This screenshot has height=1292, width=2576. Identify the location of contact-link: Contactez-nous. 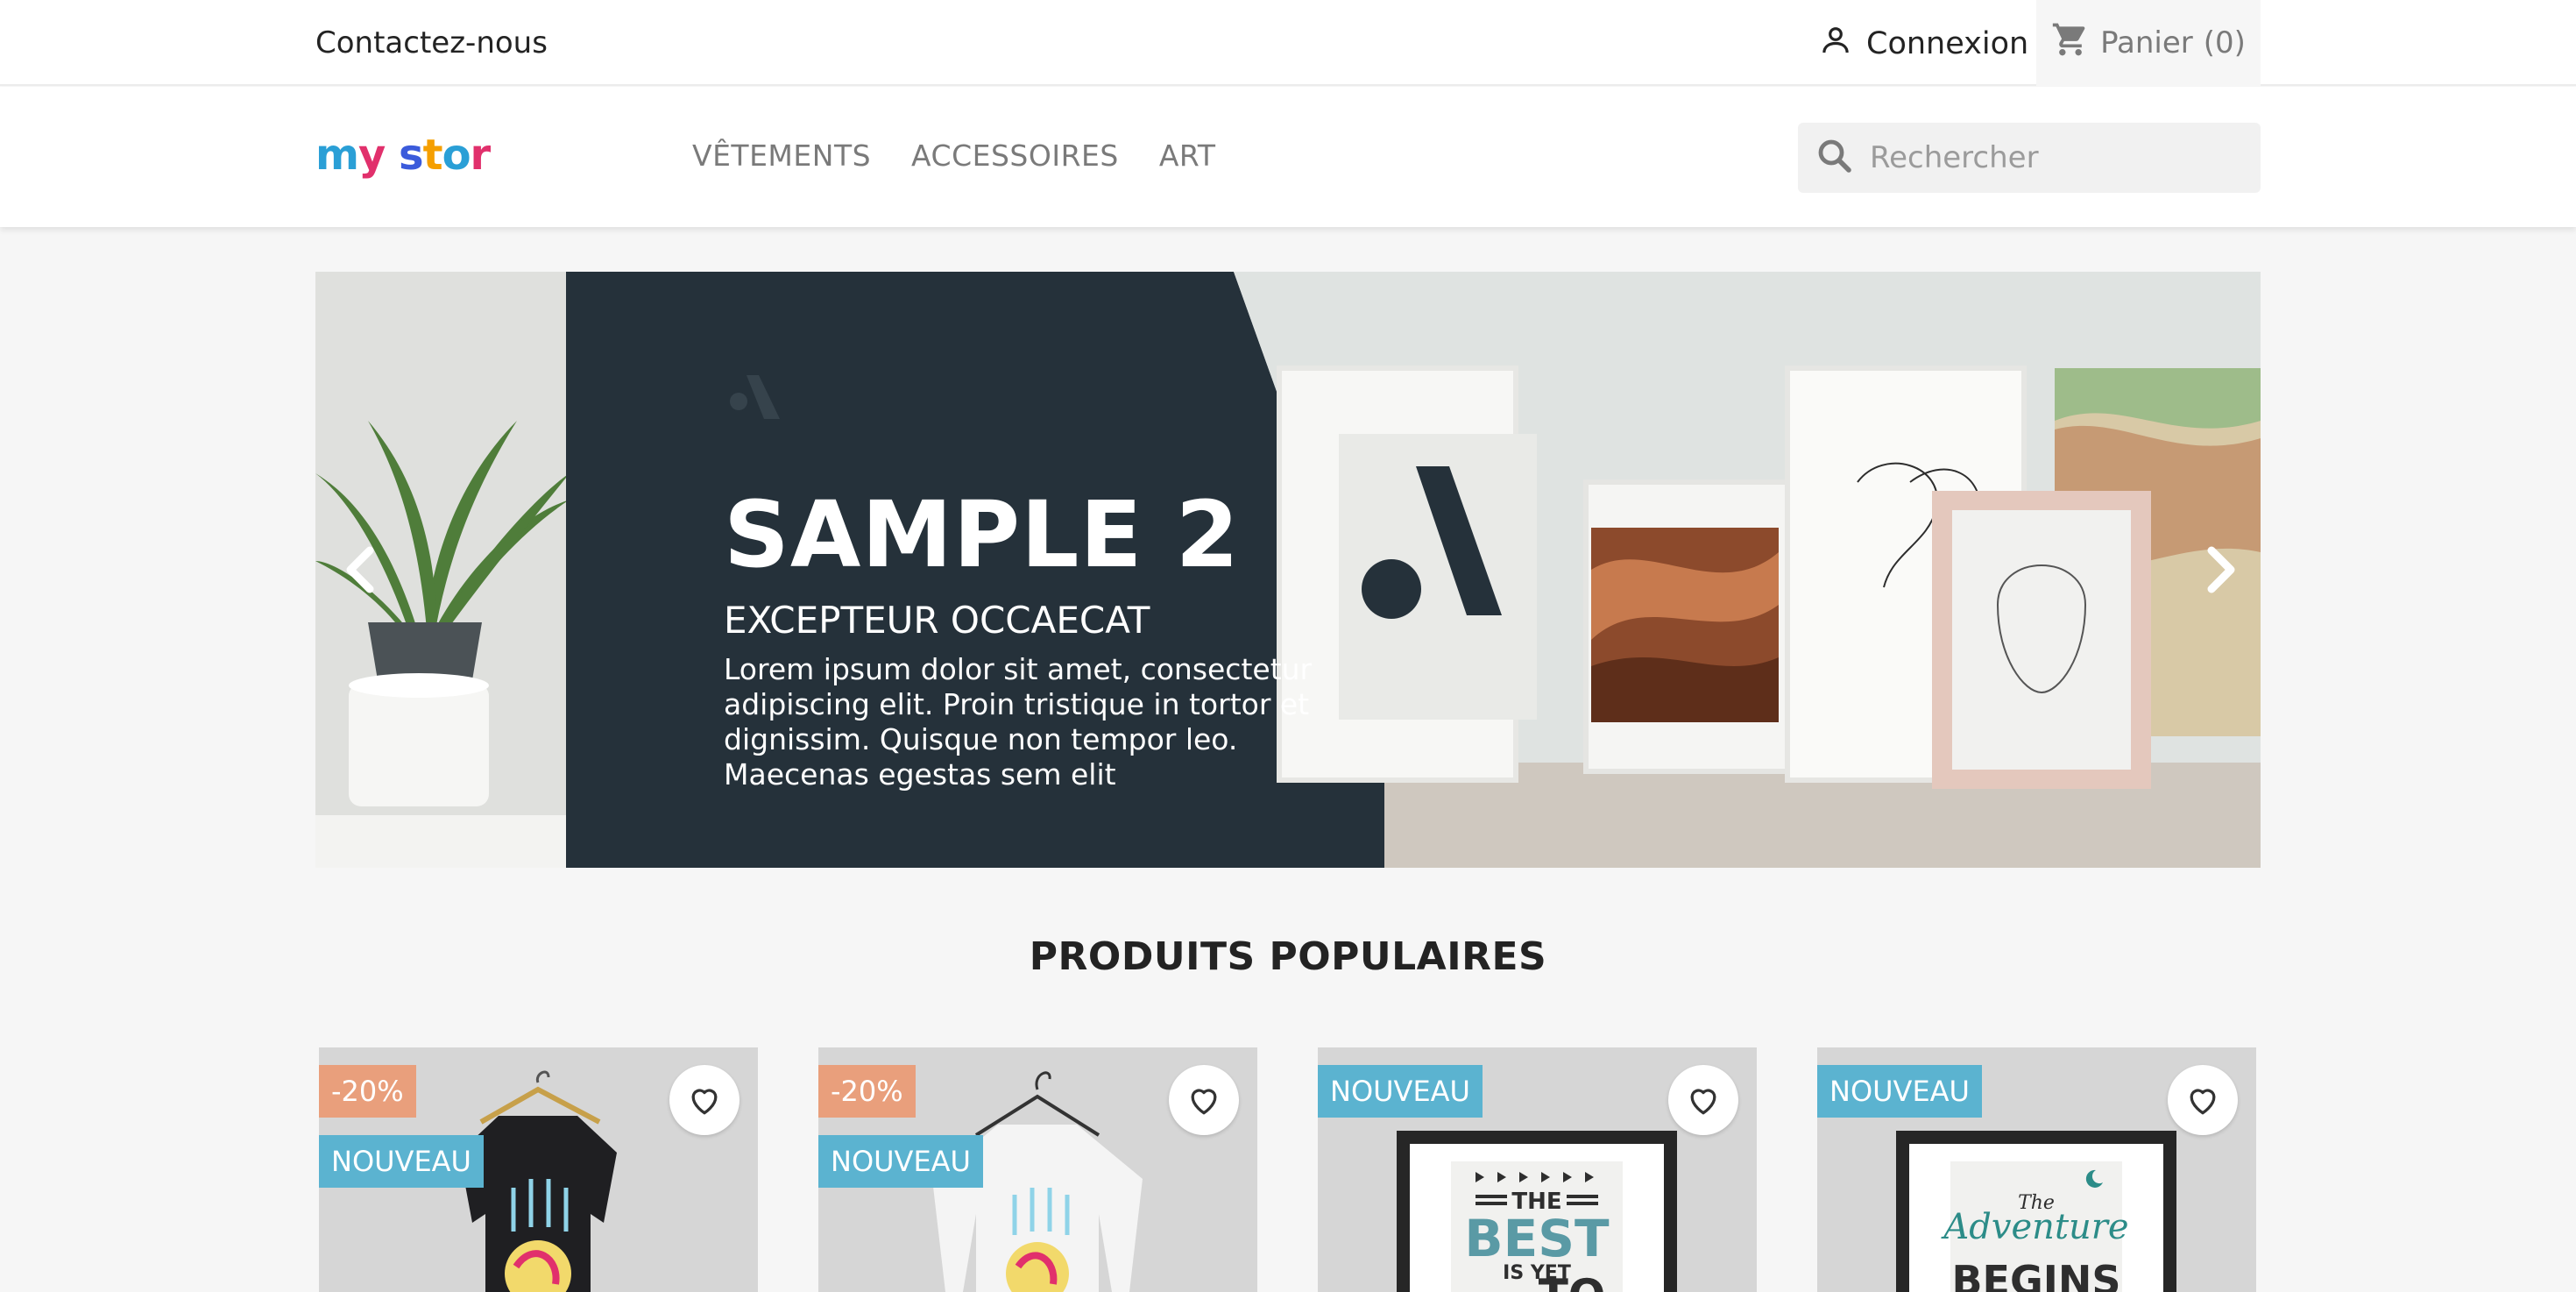
(431, 43).